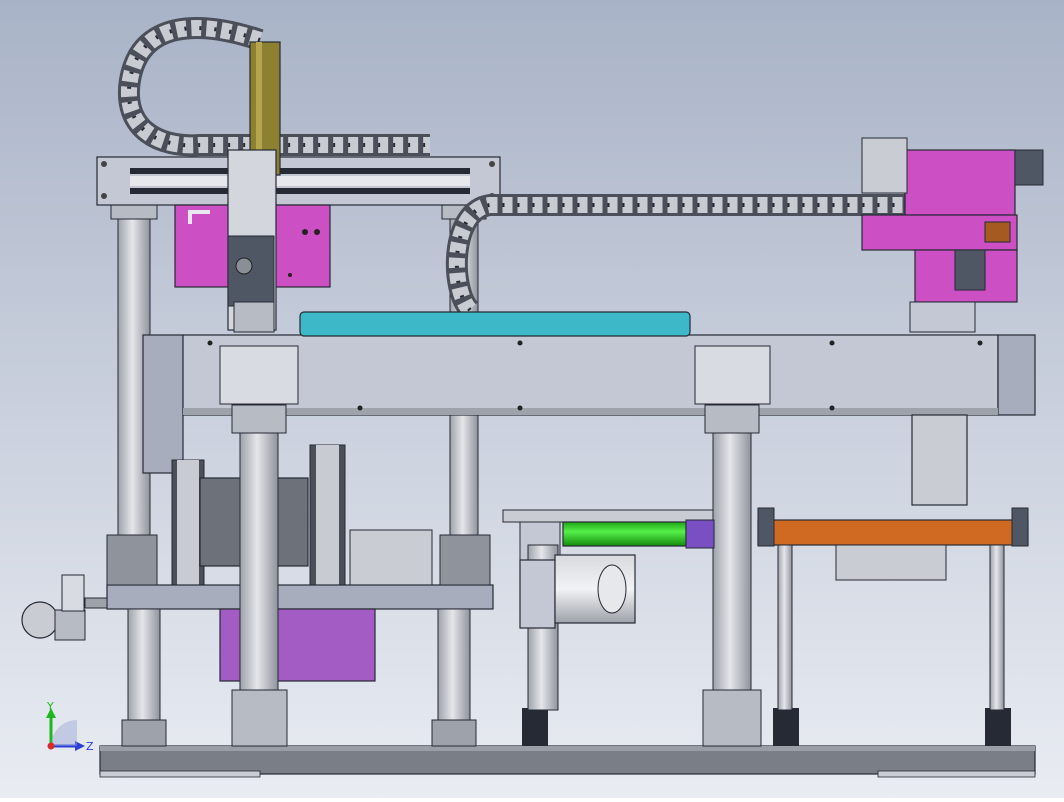 Image resolution: width=1064 pixels, height=802 pixels. Describe the element at coordinates (391, 559) in the screenshot. I see `linear-slide-small` at that location.